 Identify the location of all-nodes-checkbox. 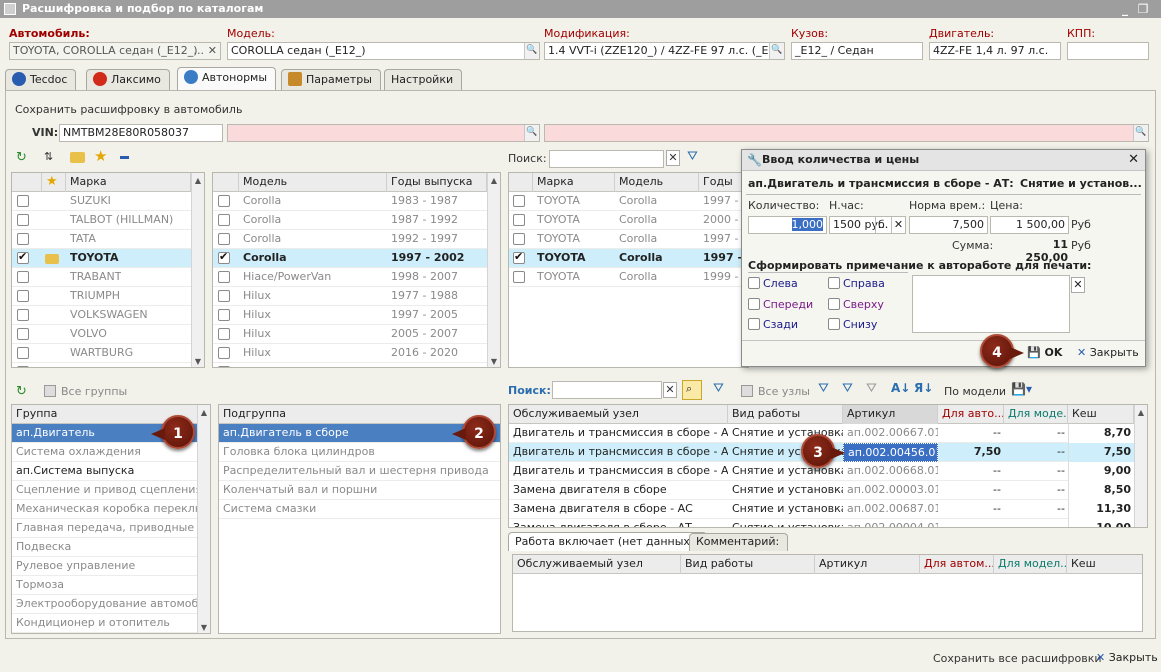
(747, 391).